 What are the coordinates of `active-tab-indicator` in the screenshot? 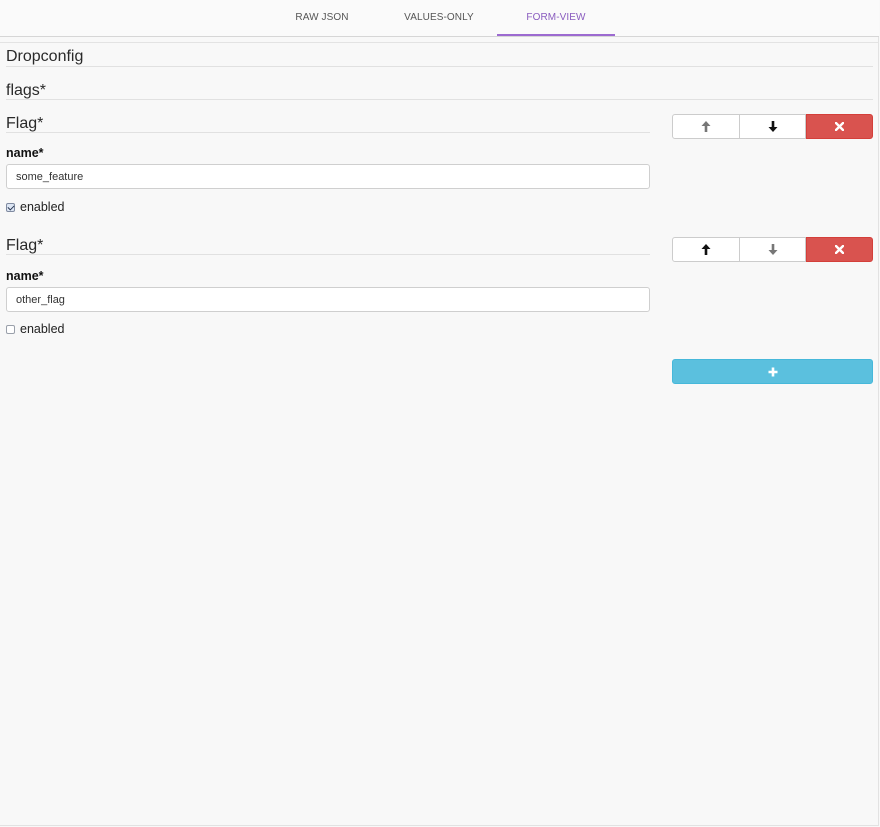 It's located at (556, 35).